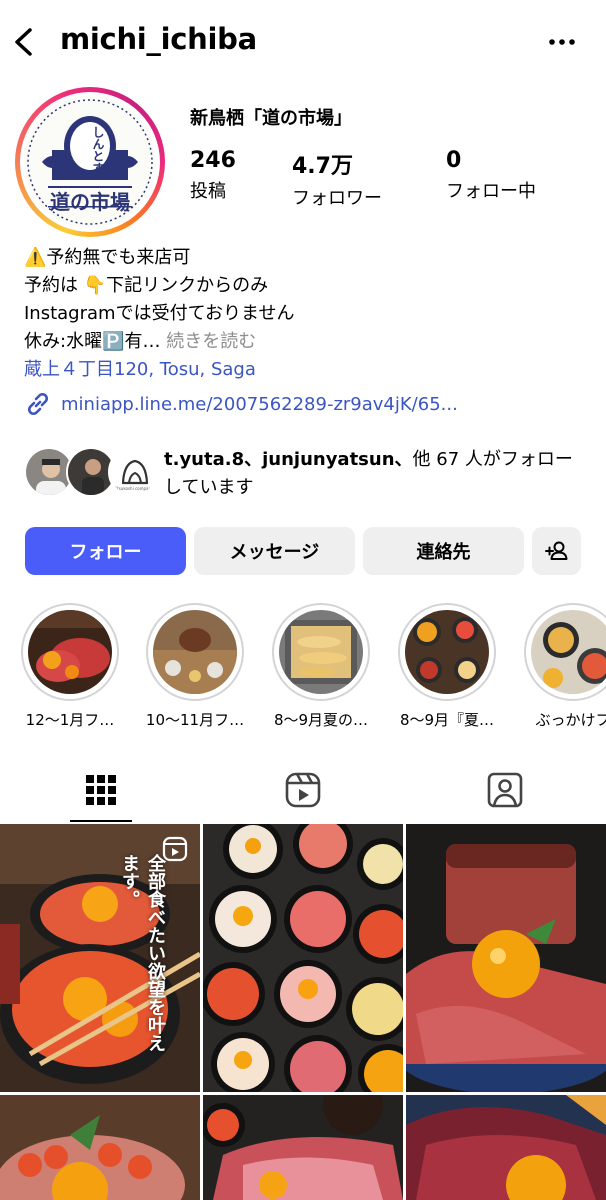  I want to click on reels-icon, so click(303, 790).